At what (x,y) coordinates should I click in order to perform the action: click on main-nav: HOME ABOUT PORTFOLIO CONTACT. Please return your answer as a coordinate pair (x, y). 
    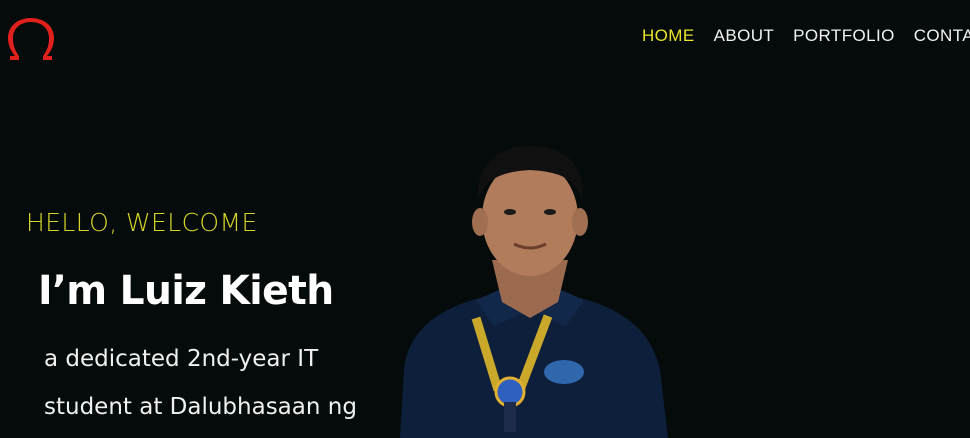
    Looking at the image, I should click on (806, 36).